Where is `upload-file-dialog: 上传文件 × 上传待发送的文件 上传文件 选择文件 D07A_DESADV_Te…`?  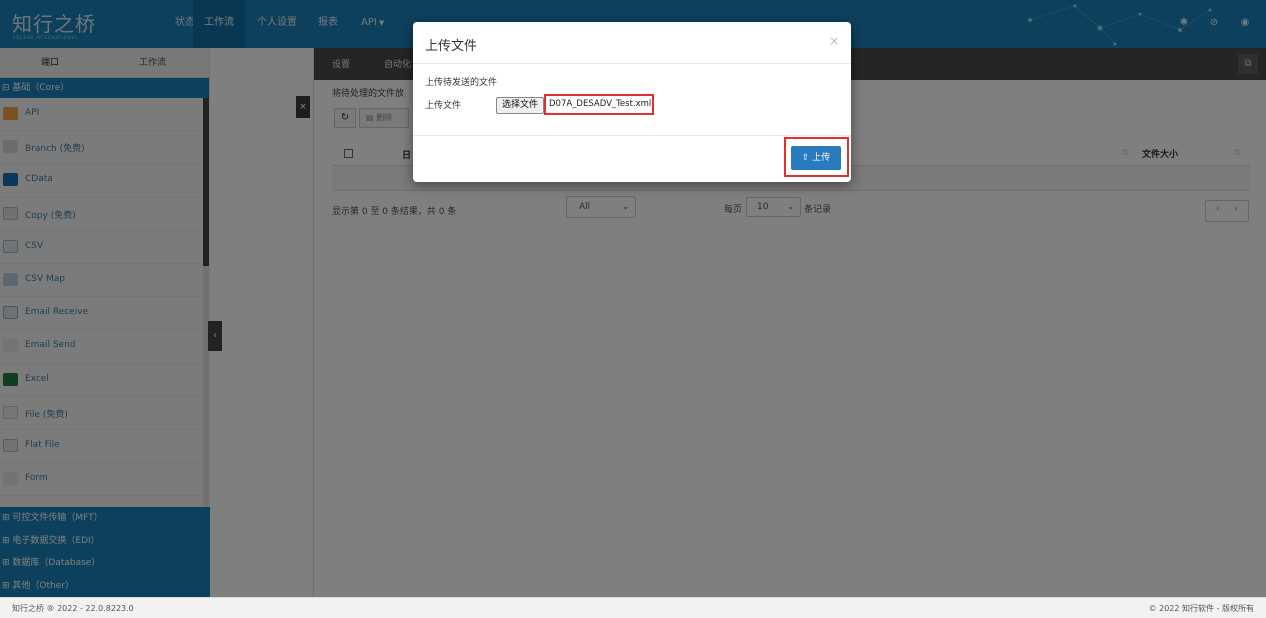 upload-file-dialog: 上传文件 × 上传待发送的文件 上传文件 选择文件 D07A_DESADV_Te… is located at coordinates (632, 102).